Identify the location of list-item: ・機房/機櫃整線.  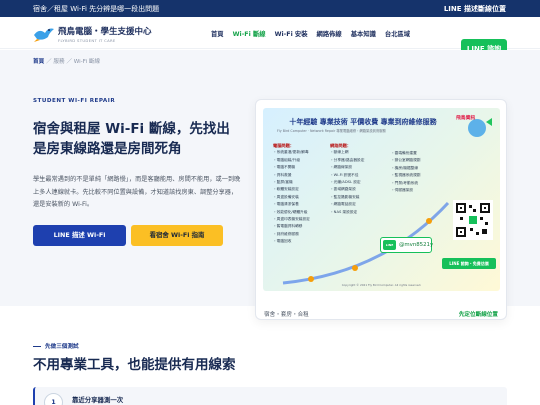
(405, 167).